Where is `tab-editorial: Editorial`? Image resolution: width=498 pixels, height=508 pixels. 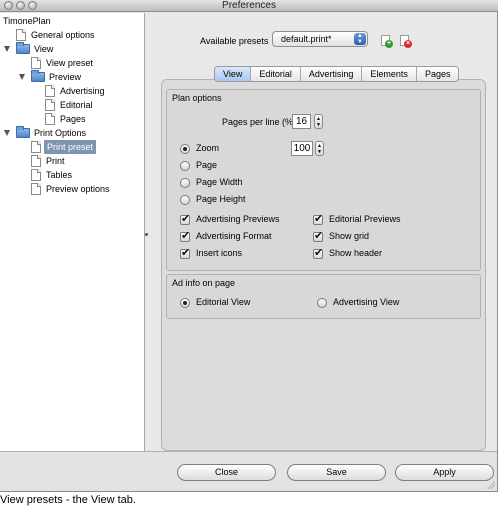
tab-editorial: Editorial is located at coordinates (276, 74).